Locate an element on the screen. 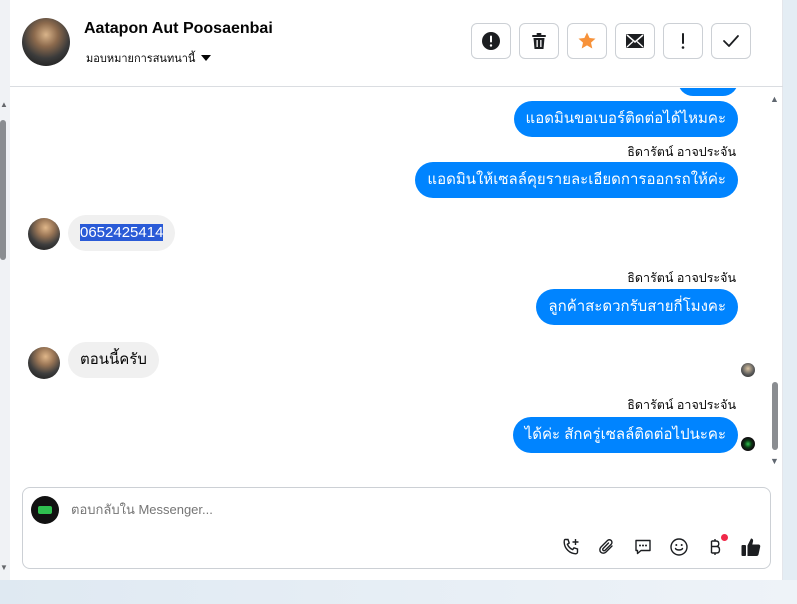 This screenshot has height=604, width=797. thumbs-up-icon is located at coordinates (751, 547).